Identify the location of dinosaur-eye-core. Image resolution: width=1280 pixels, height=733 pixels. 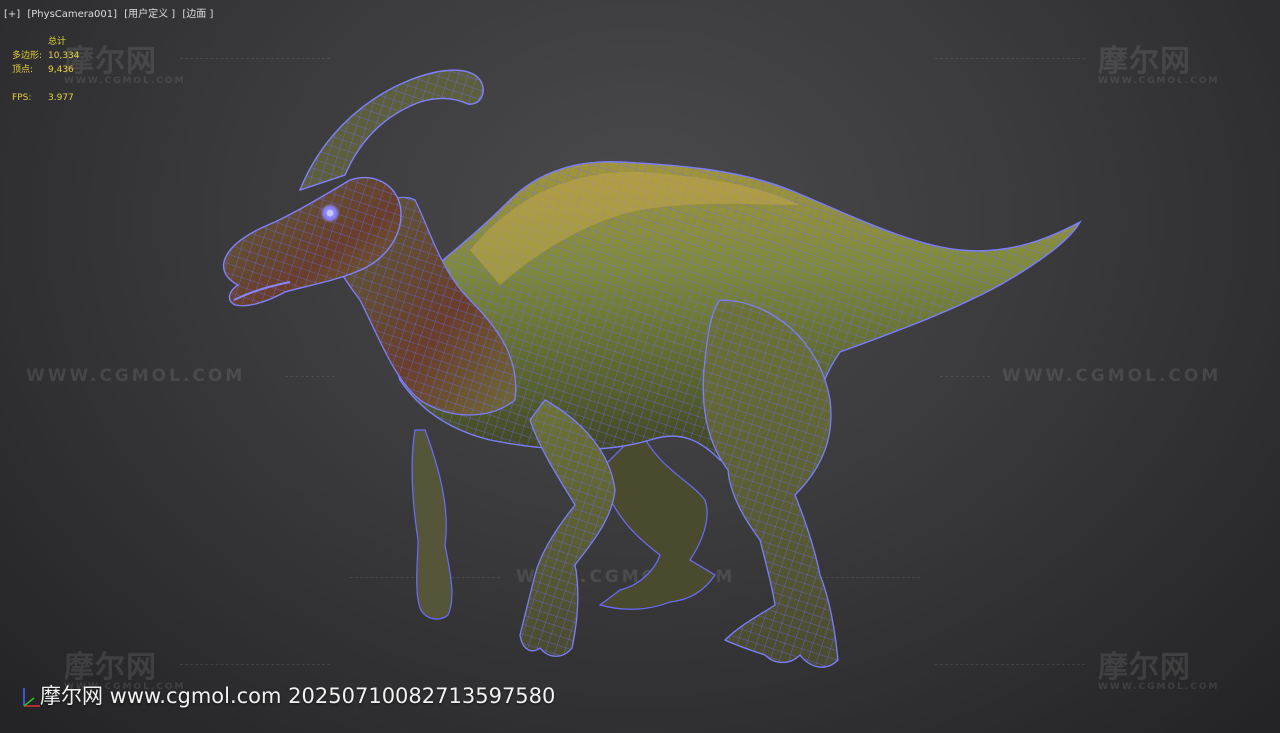
(330, 213).